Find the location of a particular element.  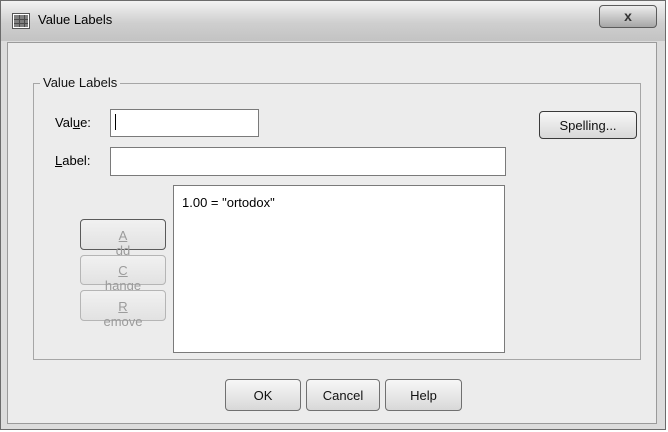

value-label: Value: is located at coordinates (73, 122).